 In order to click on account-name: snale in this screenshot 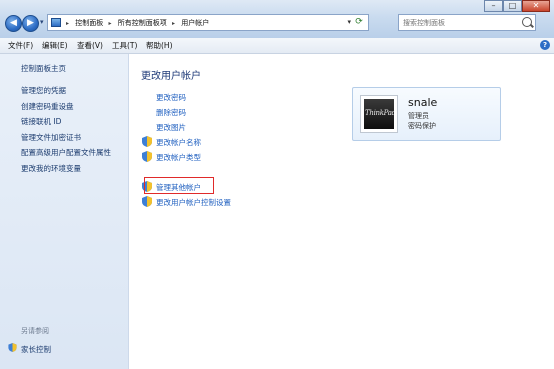, I will do `click(423, 102)`.